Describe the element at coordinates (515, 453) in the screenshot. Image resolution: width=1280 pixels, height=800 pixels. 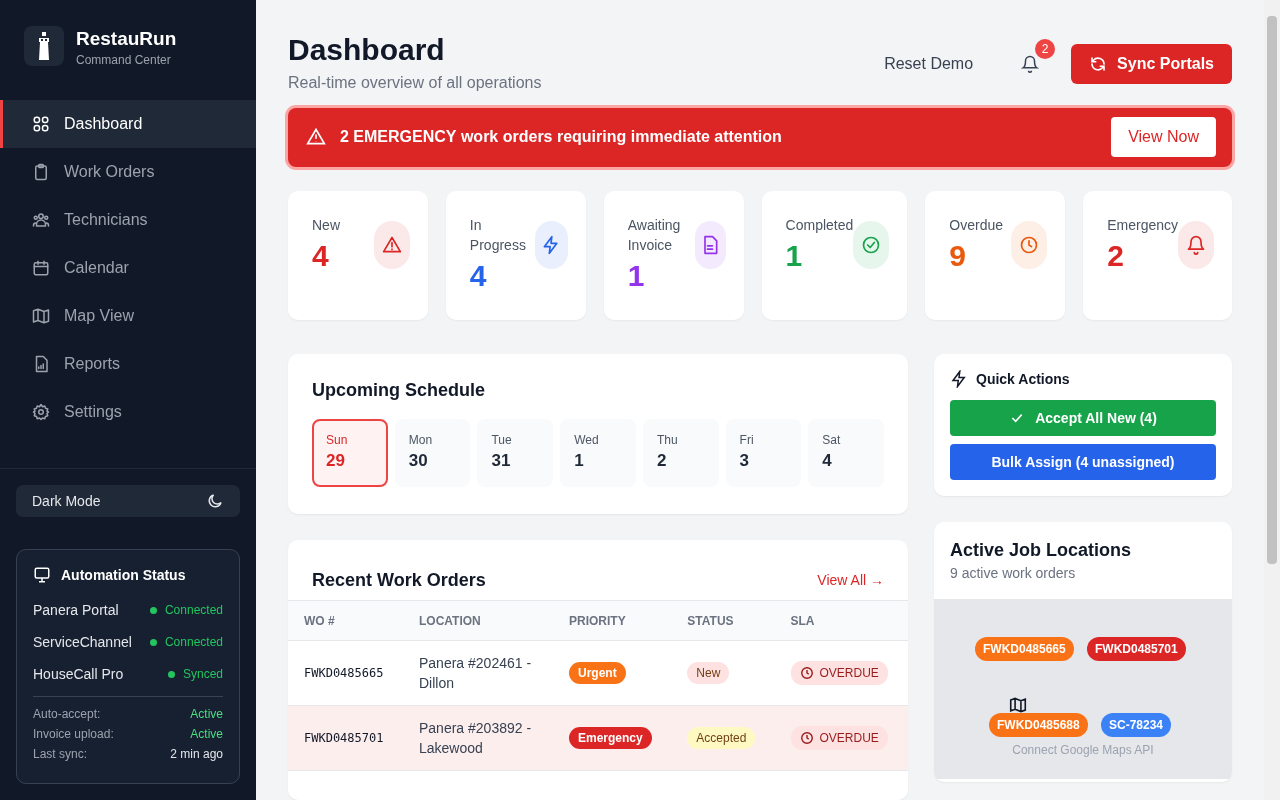
I see `day-tile: Tue 31` at that location.